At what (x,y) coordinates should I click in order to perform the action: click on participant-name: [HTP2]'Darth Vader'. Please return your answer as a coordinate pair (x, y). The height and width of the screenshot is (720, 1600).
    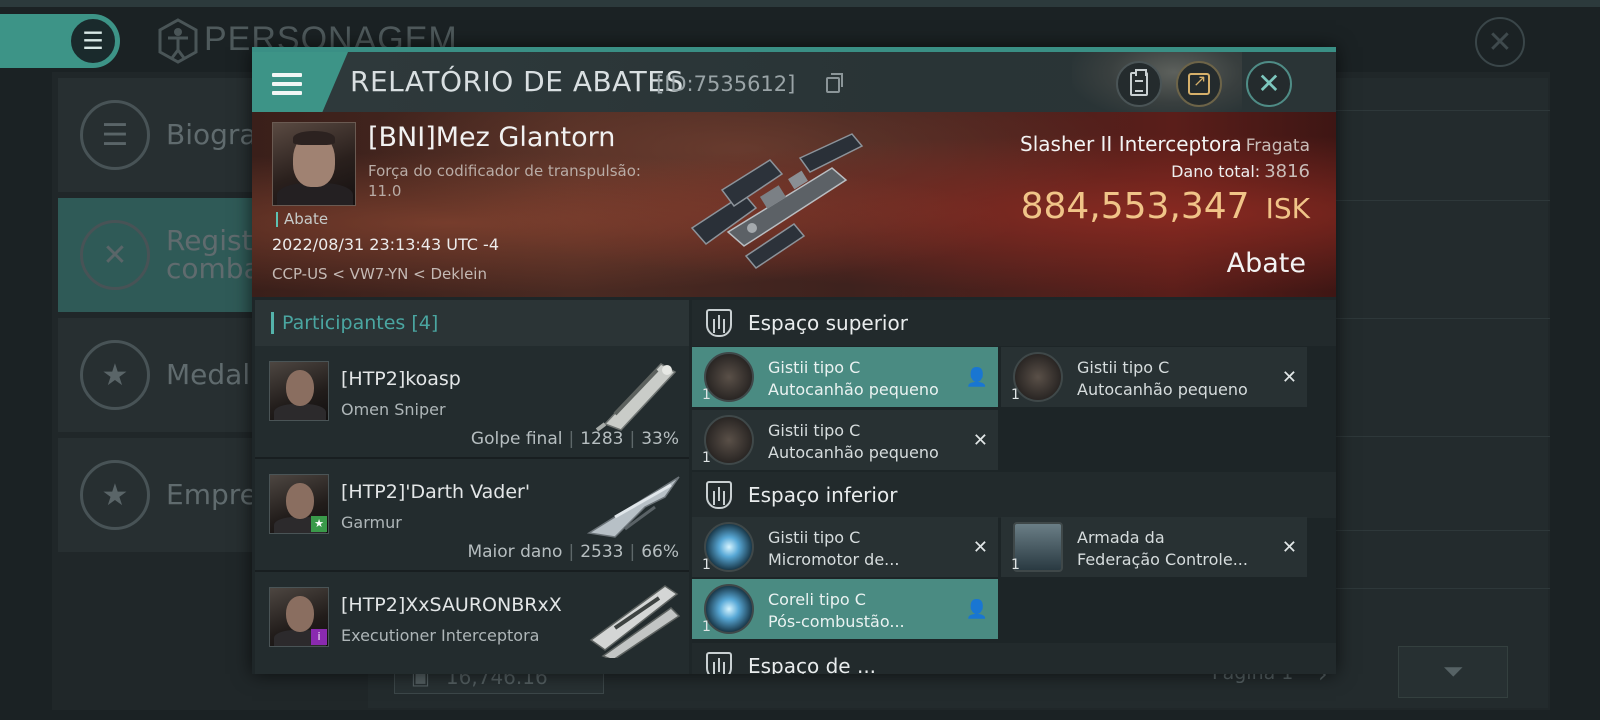
    Looking at the image, I should click on (436, 492).